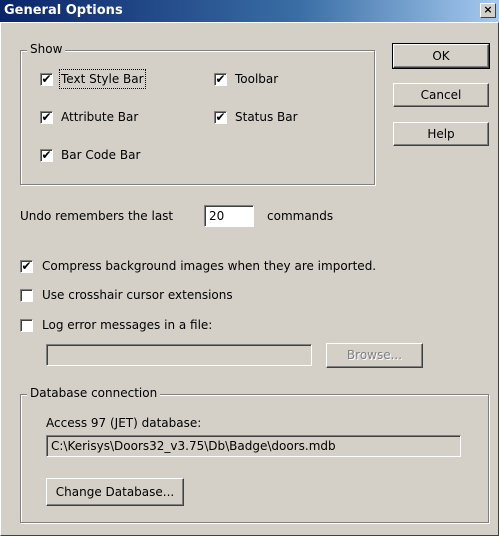 The width and height of the screenshot is (499, 536). I want to click on ok-button: OK, so click(441, 56).